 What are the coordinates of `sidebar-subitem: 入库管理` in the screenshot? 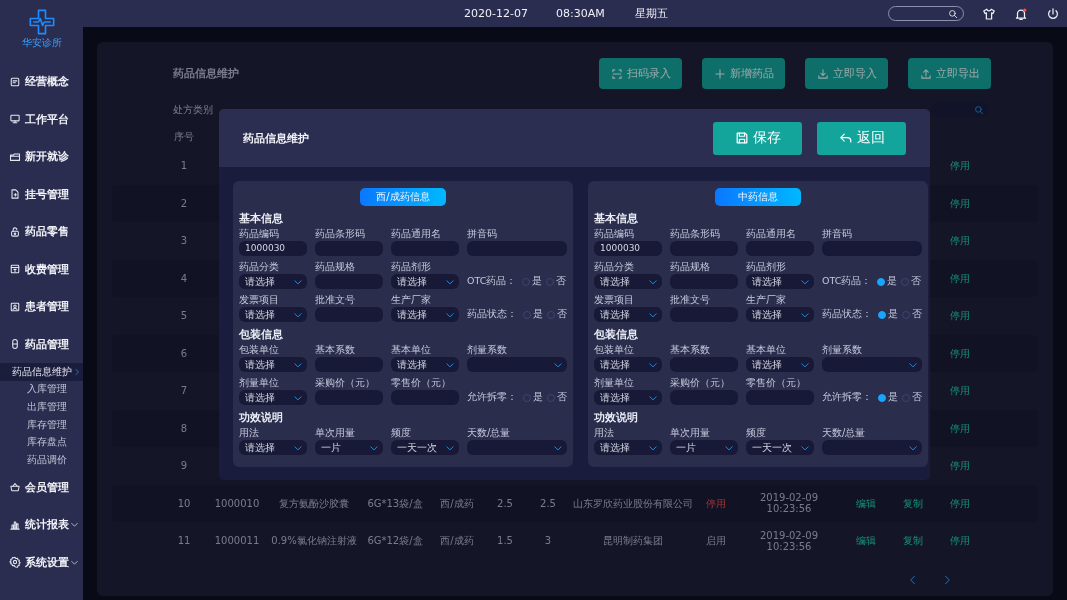 It's located at (41, 389).